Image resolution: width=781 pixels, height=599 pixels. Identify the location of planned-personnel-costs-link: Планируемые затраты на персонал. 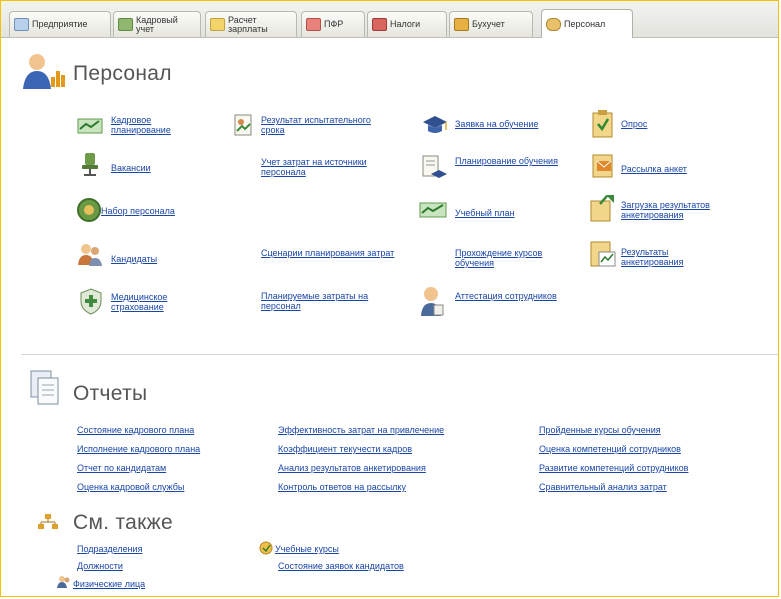
(331, 301).